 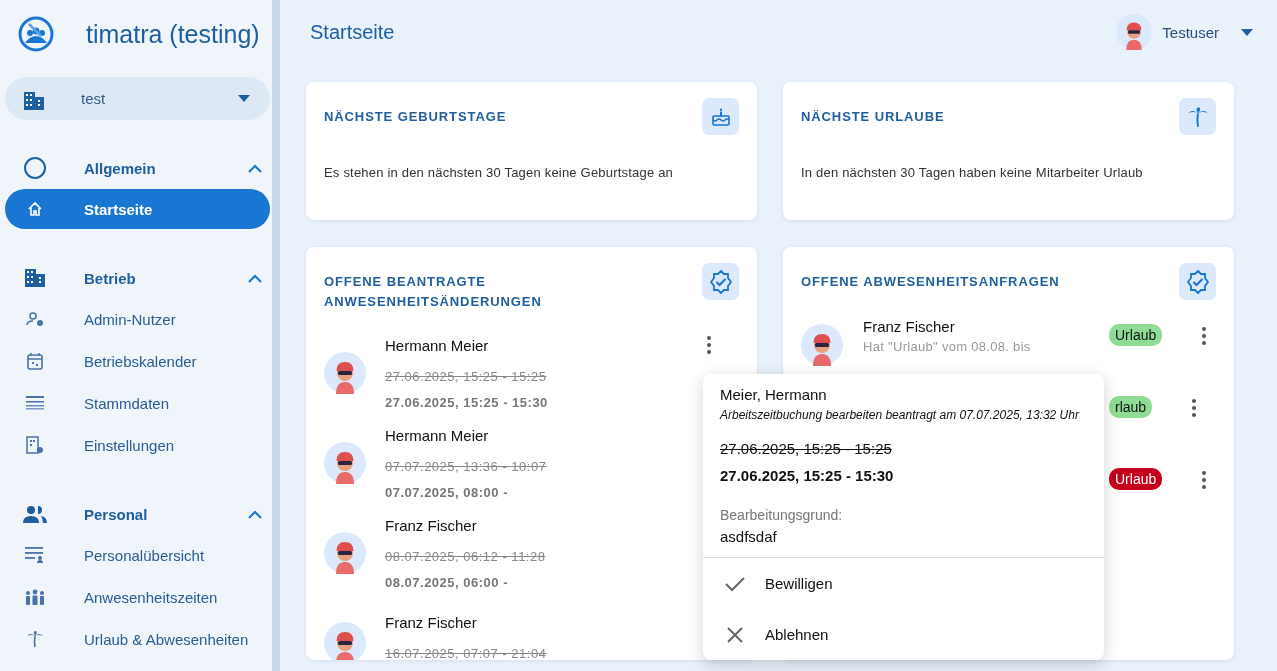 What do you see at coordinates (35, 597) in the screenshot?
I see `group-icon` at bounding box center [35, 597].